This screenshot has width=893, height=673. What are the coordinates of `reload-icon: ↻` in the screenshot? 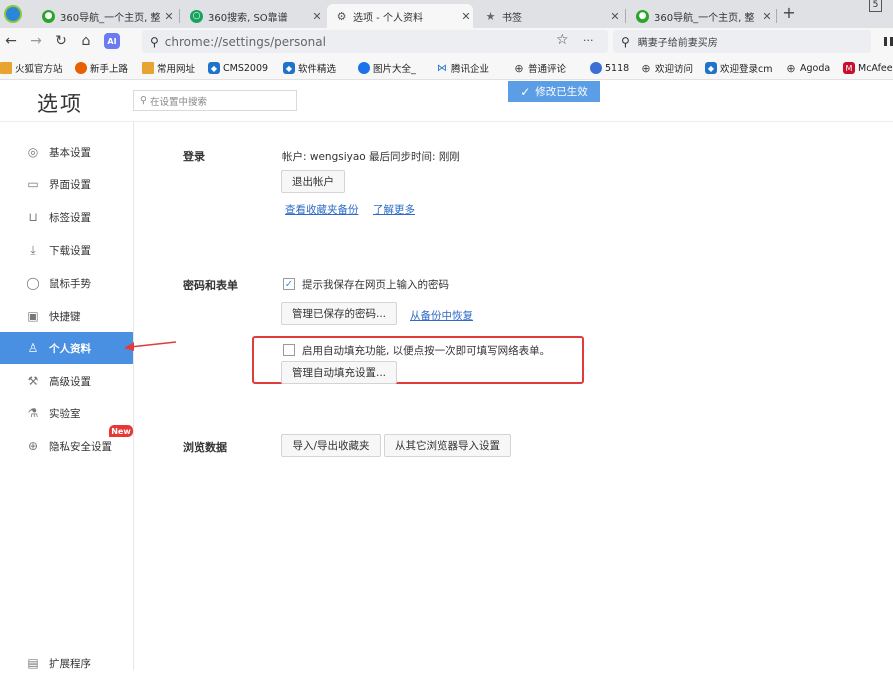 It's located at (61, 41).